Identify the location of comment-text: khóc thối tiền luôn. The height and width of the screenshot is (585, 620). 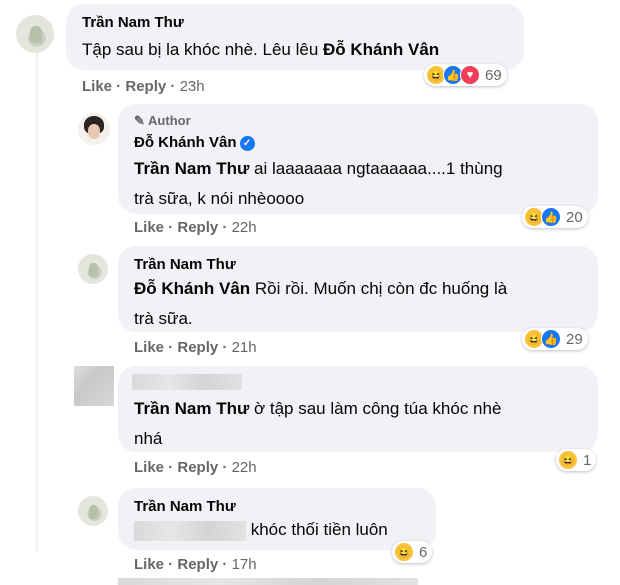
(261, 530).